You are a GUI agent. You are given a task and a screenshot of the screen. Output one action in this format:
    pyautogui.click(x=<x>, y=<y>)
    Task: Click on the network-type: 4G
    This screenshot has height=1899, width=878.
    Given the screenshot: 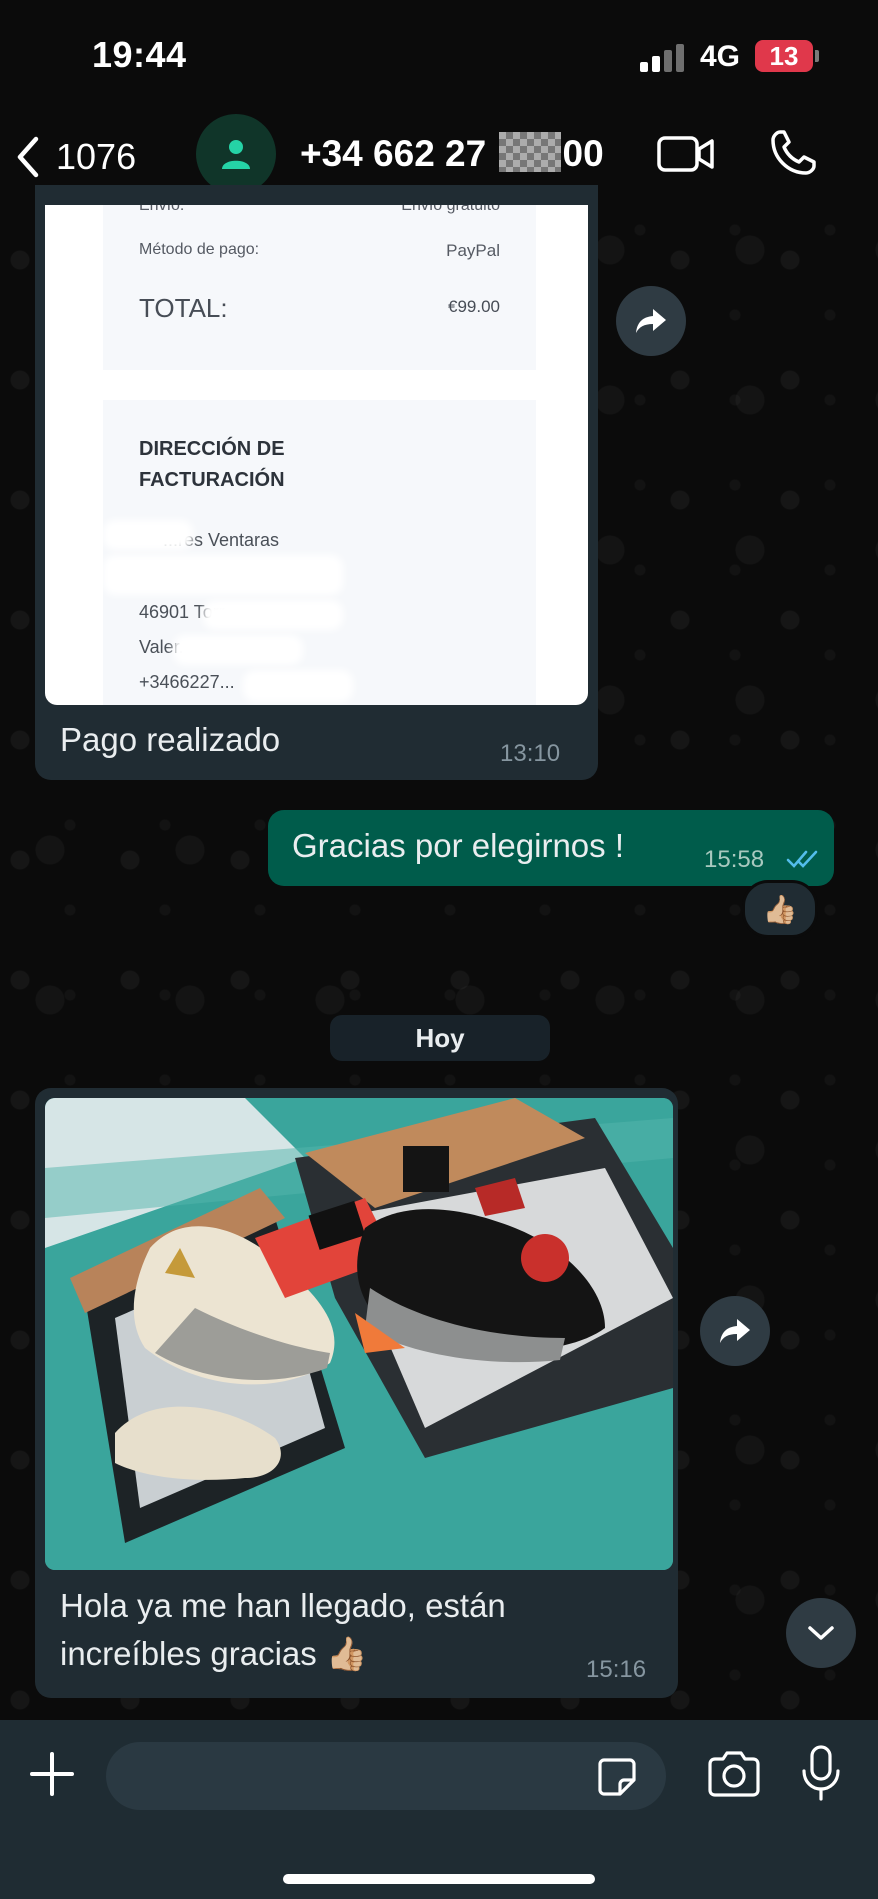 What is the action you would take?
    pyautogui.click(x=720, y=56)
    